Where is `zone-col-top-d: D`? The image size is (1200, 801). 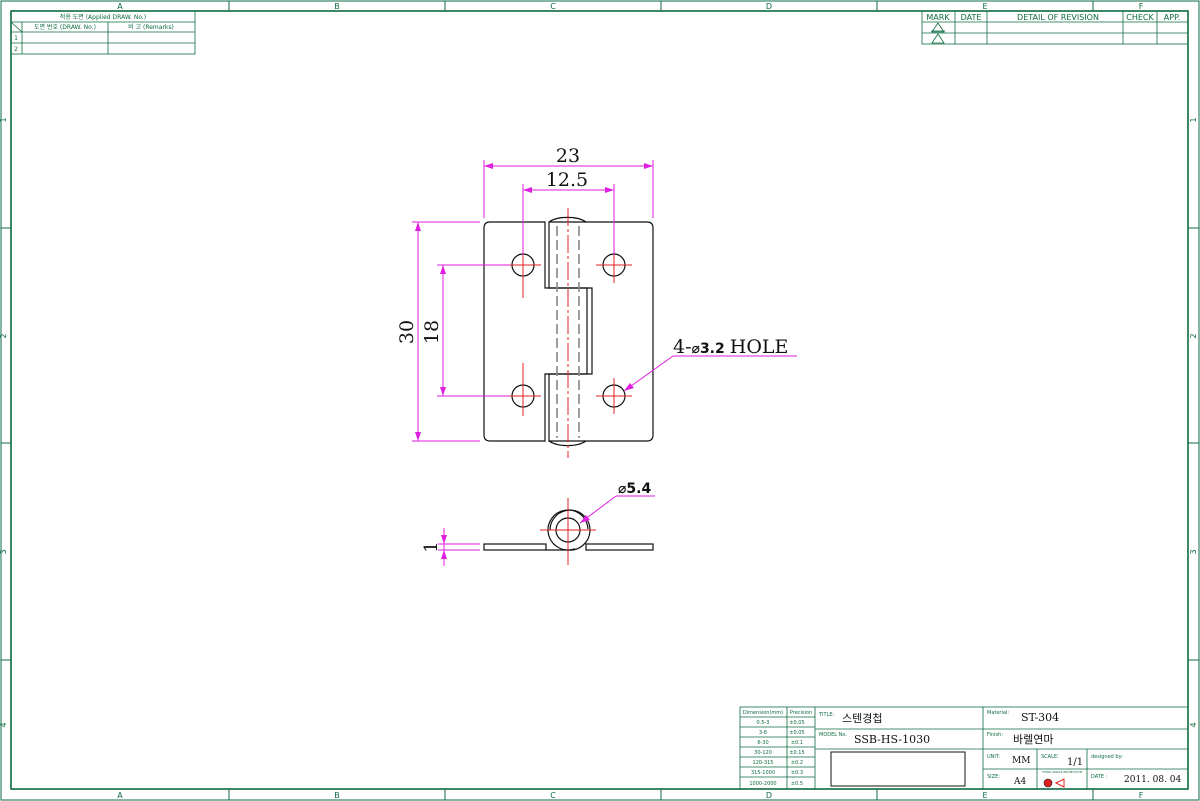
zone-col-top-d: D is located at coordinates (769, 6).